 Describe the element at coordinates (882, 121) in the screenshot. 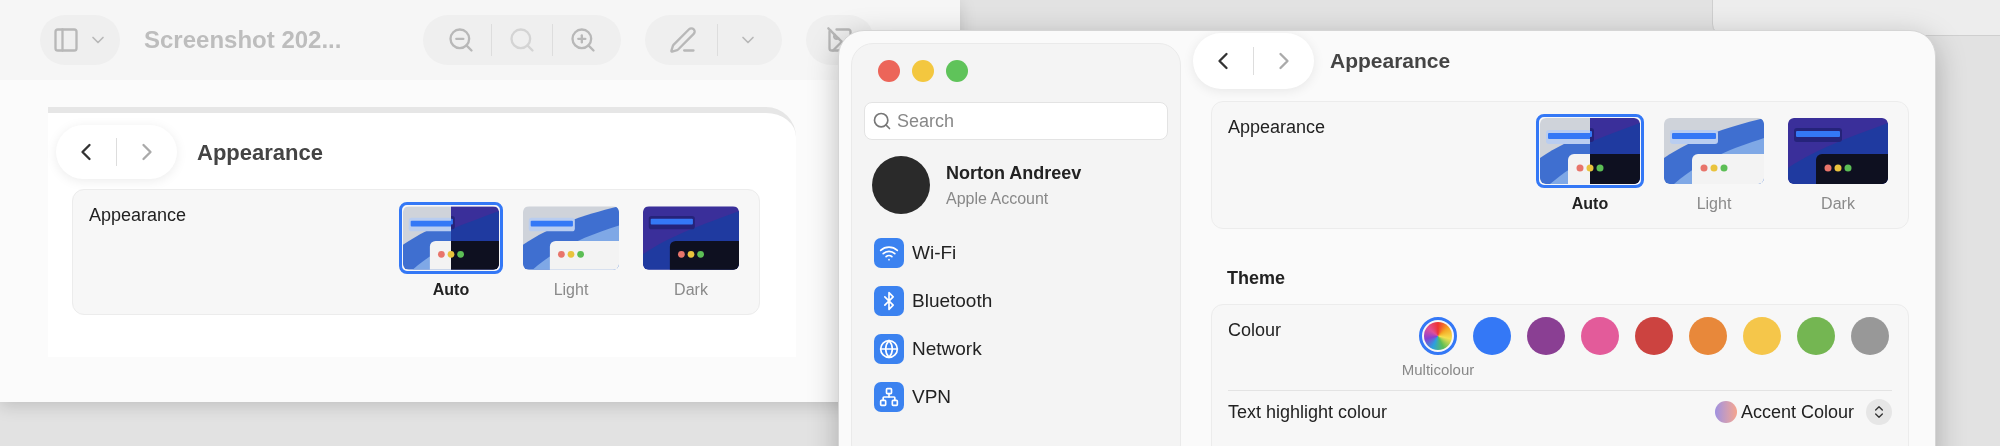

I see `search-icon` at that location.